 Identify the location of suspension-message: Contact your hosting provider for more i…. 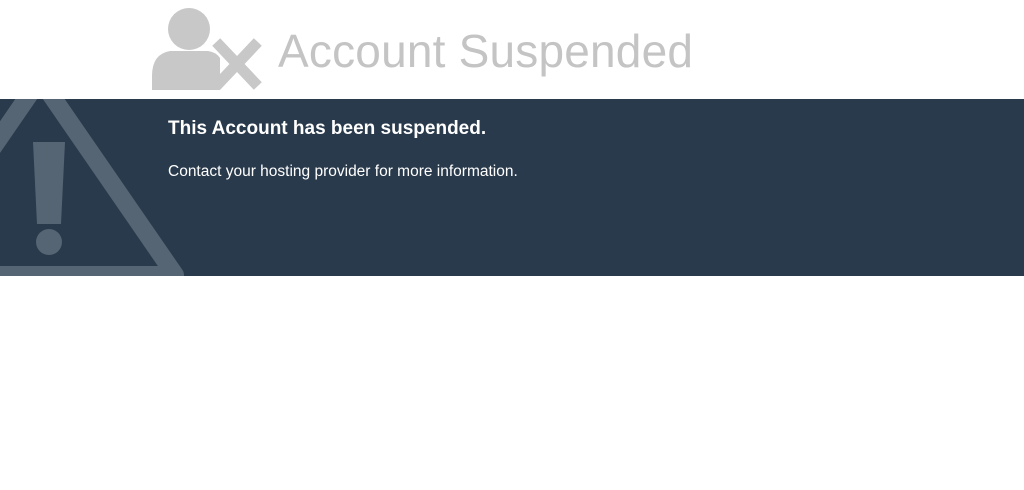
(343, 171).